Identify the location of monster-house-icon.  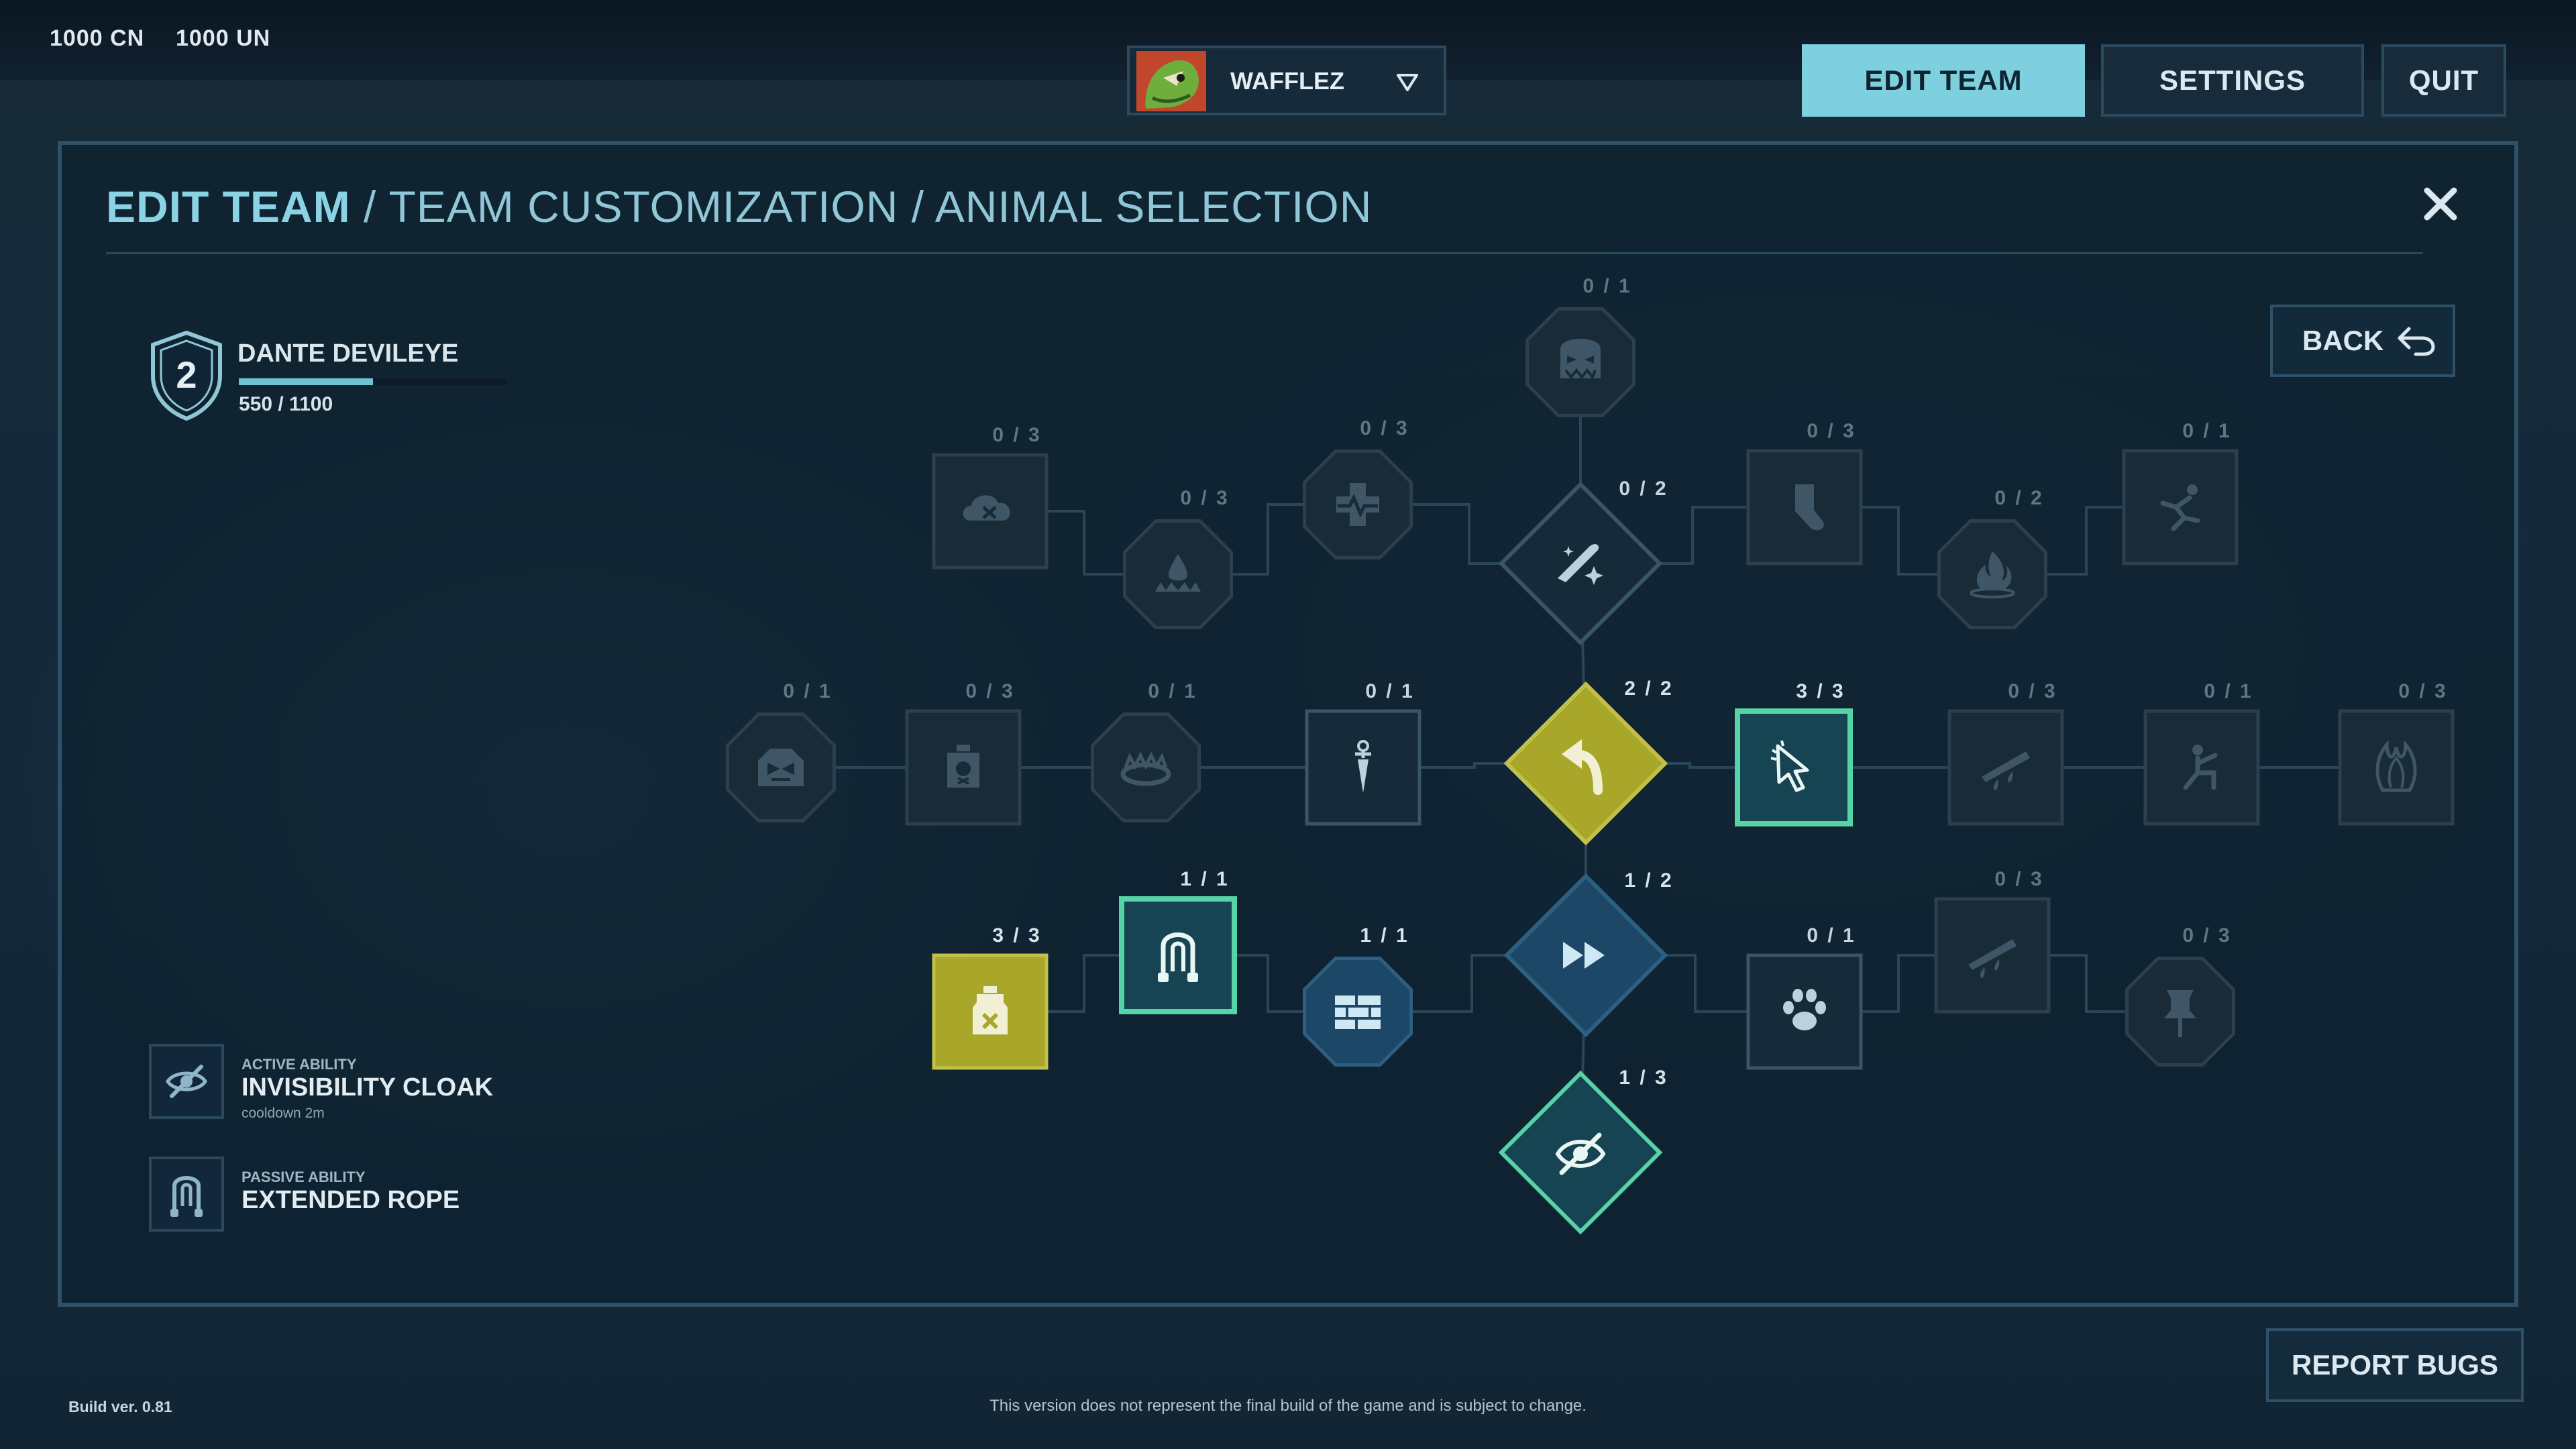
(781, 767).